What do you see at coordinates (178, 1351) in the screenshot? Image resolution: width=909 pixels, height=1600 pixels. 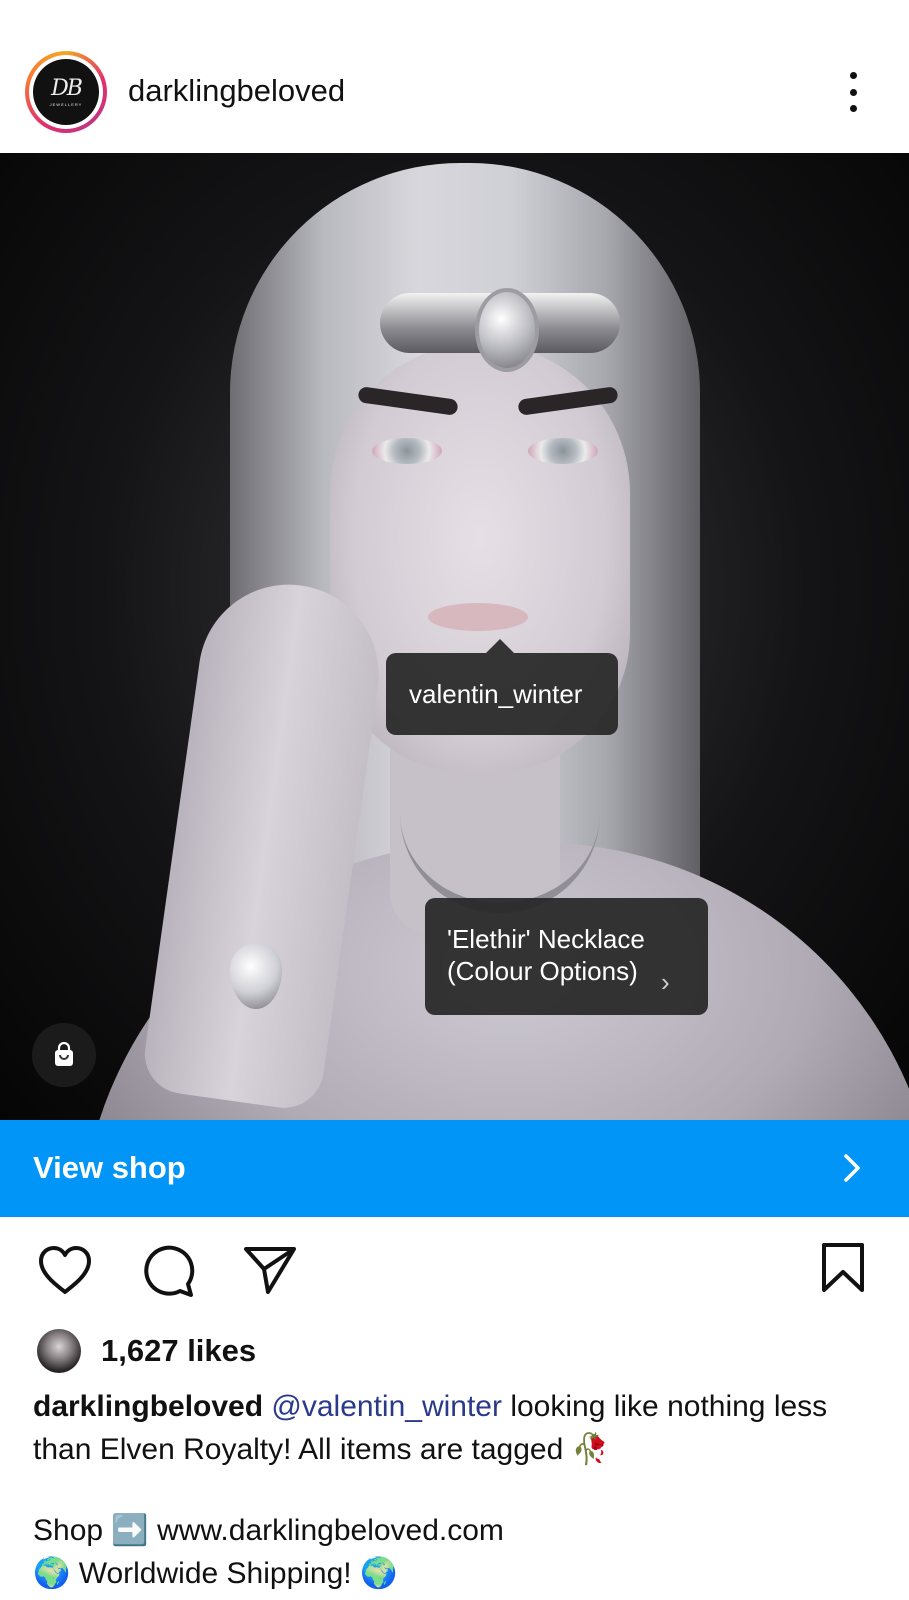 I see `likes-count: 1,627 likes` at bounding box center [178, 1351].